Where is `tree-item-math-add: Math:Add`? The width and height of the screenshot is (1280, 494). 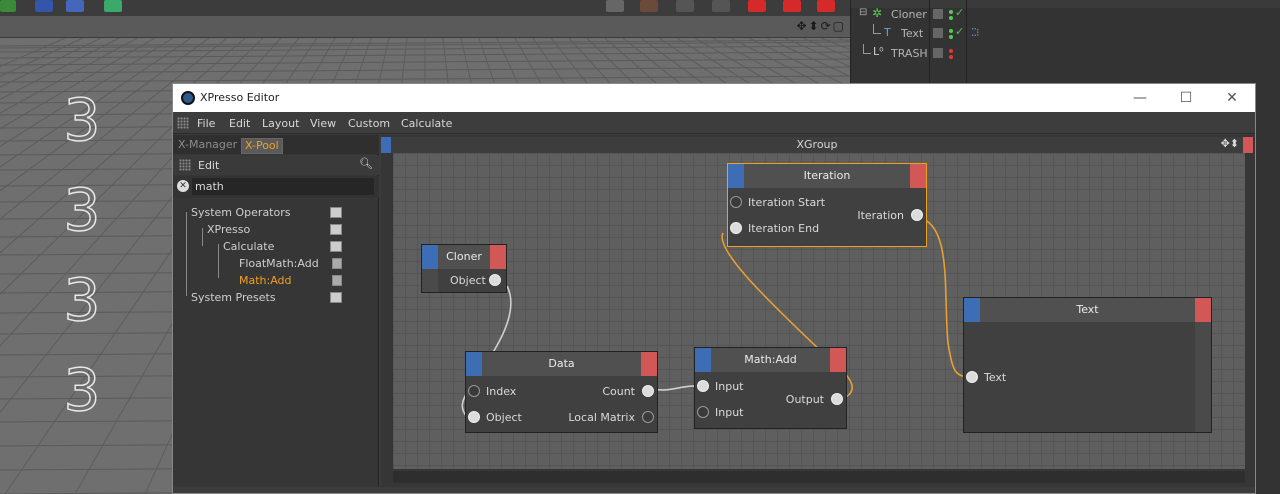
tree-item-math-add: Math:Add is located at coordinates (276, 280).